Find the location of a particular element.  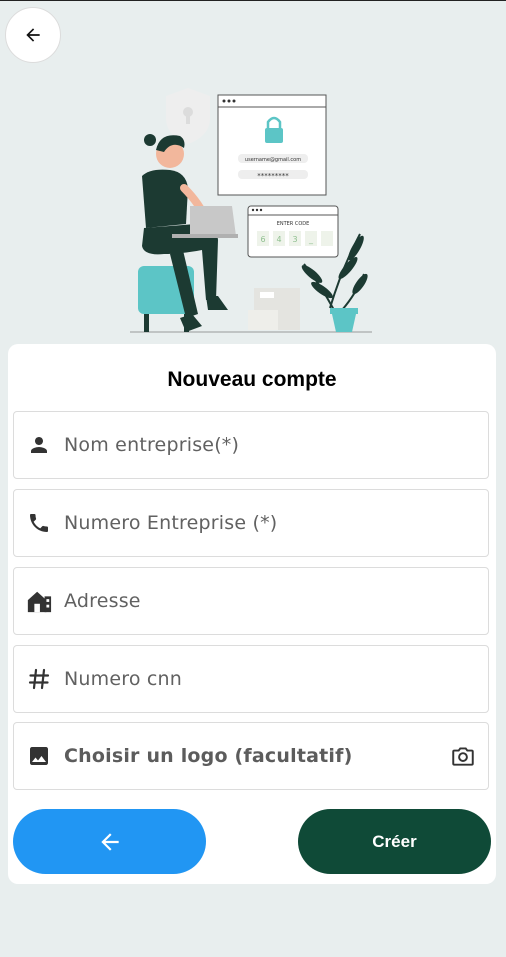

company-phone-field: Numero Entreprise (*) is located at coordinates (251, 523).